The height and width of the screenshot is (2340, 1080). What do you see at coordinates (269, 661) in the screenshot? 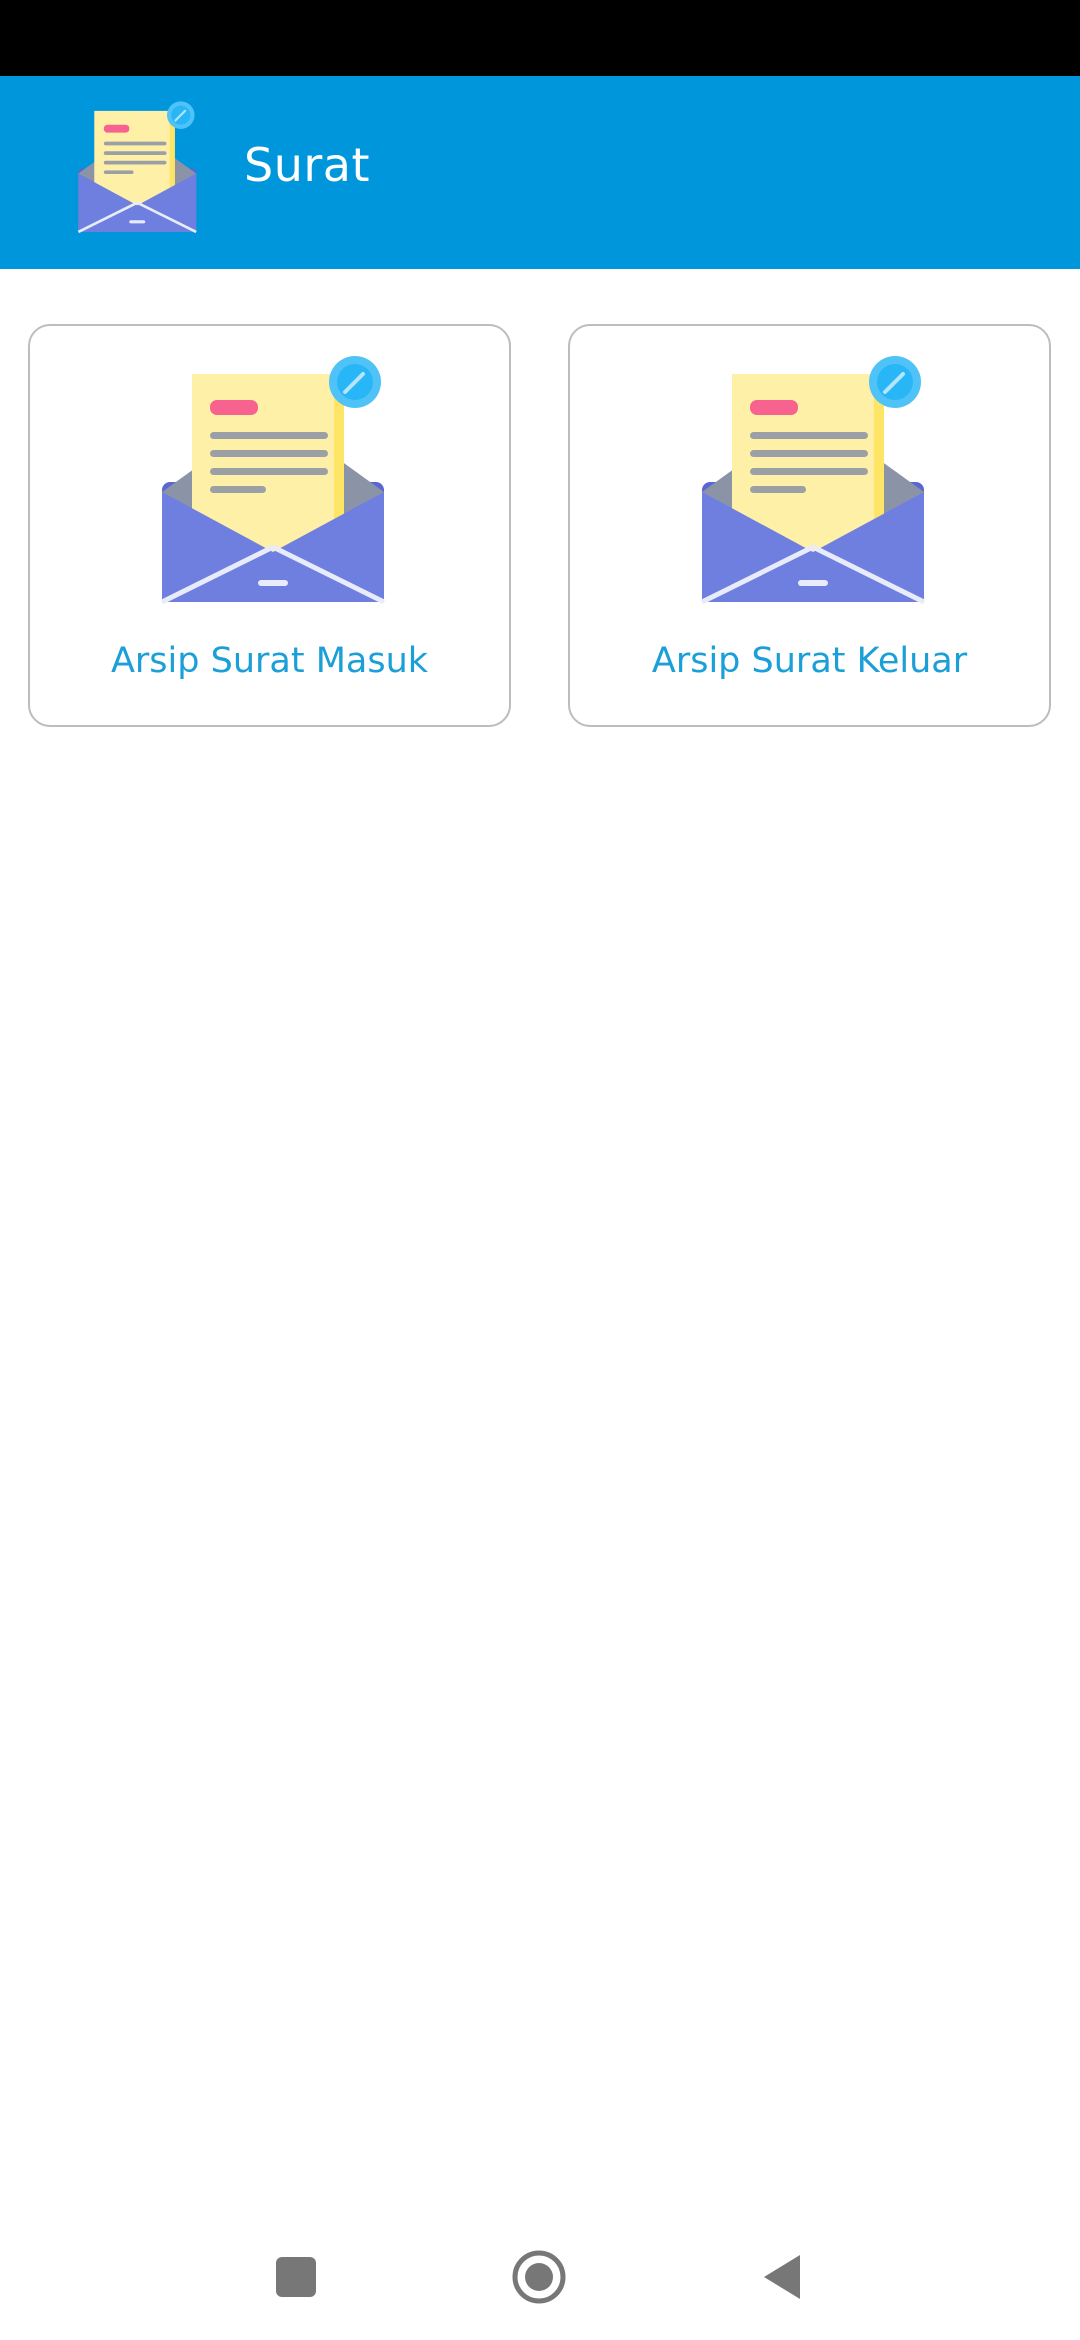
I see `menu-card-label: Arsip Surat Masuk` at bounding box center [269, 661].